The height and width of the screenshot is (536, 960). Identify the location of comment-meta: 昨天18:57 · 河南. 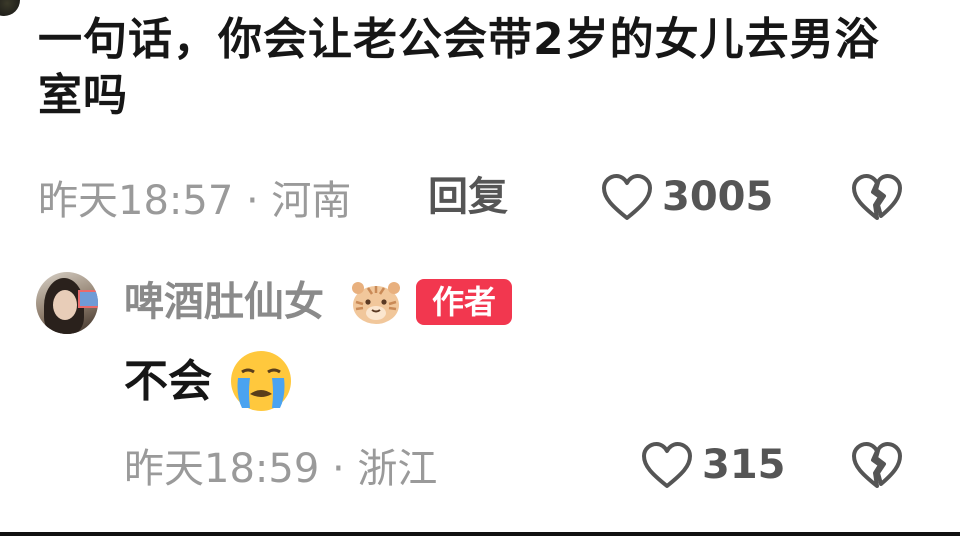
(194, 198).